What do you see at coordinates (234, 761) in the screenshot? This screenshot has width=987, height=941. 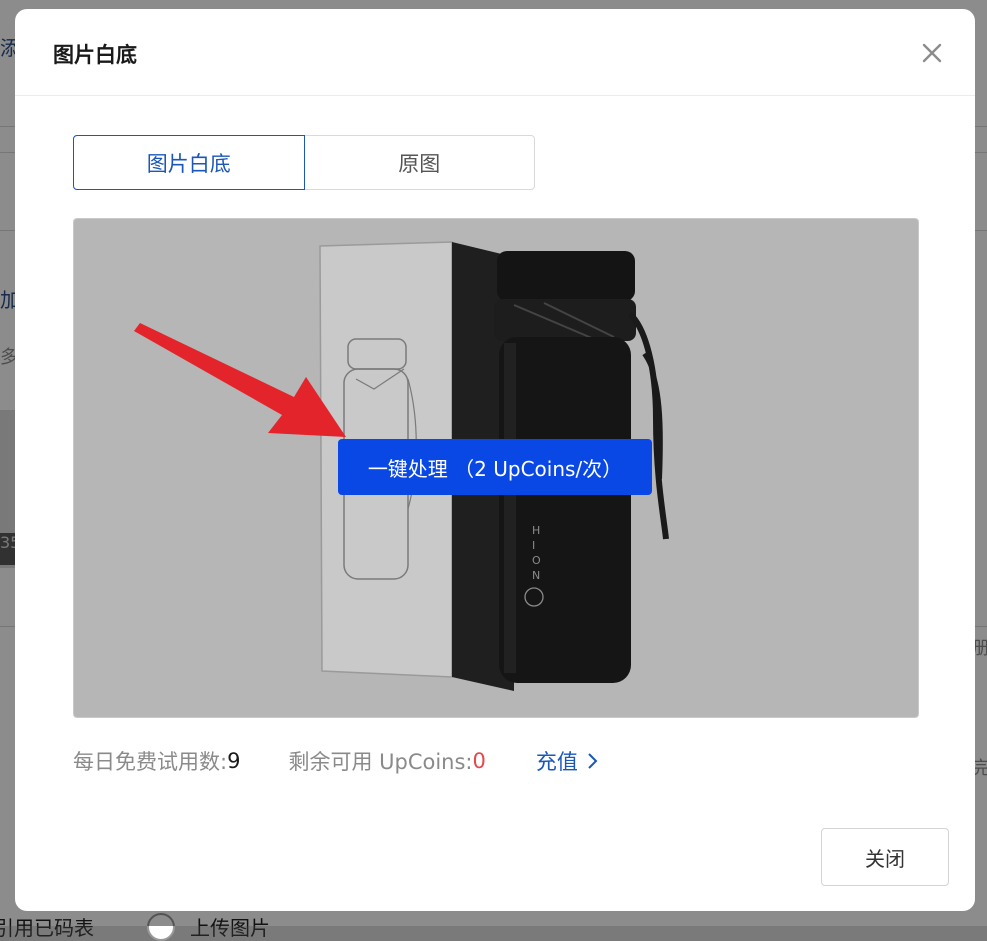 I see `daily-free-value: 9` at bounding box center [234, 761].